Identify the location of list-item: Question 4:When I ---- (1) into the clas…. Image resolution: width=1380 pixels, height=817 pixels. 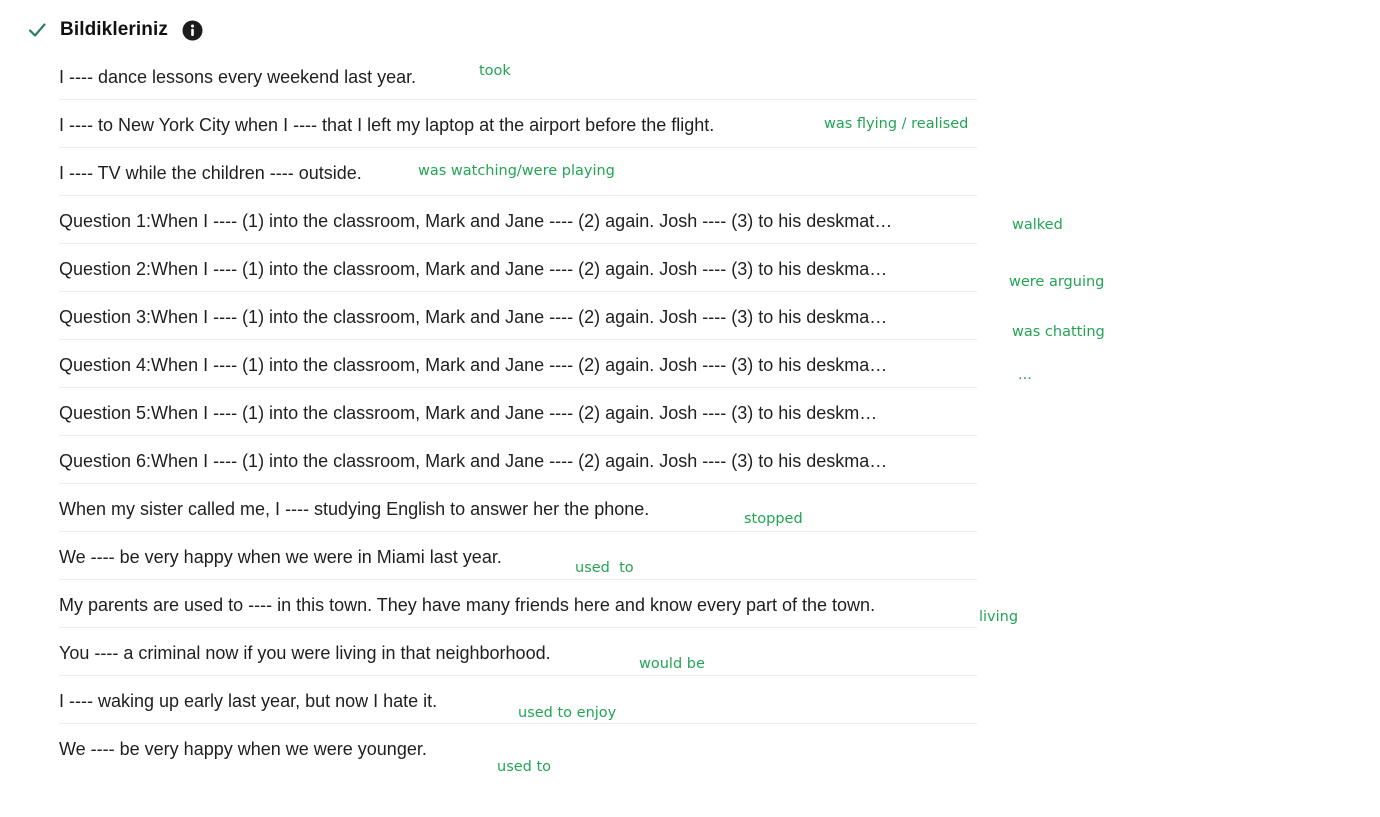
(518, 364).